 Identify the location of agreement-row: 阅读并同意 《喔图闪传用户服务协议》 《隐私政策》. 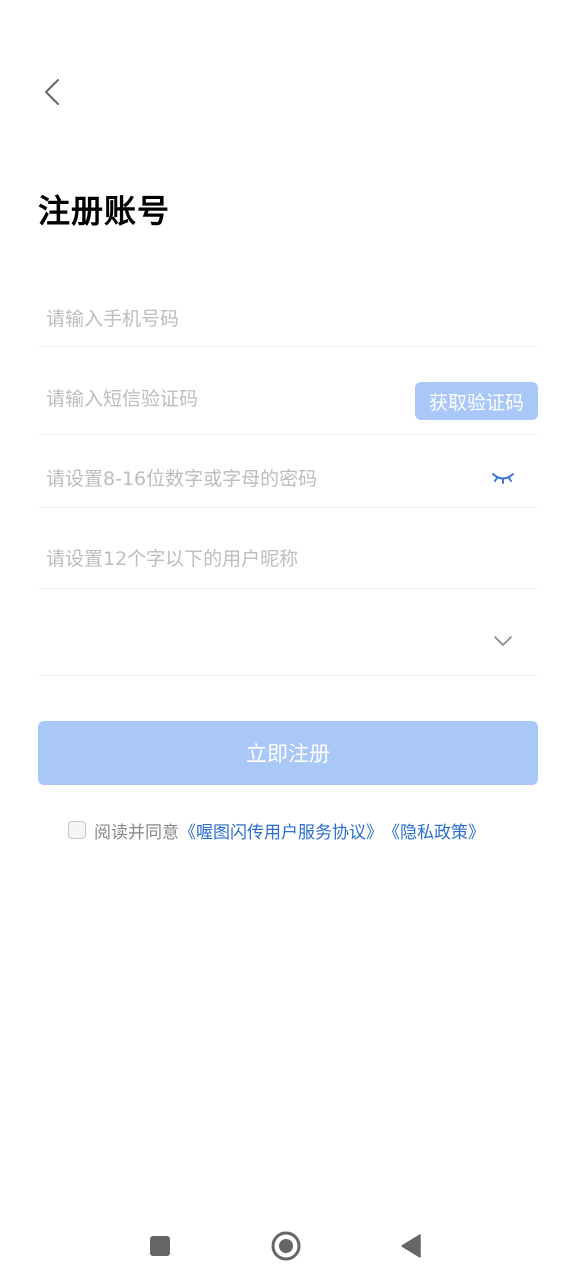
(276, 830).